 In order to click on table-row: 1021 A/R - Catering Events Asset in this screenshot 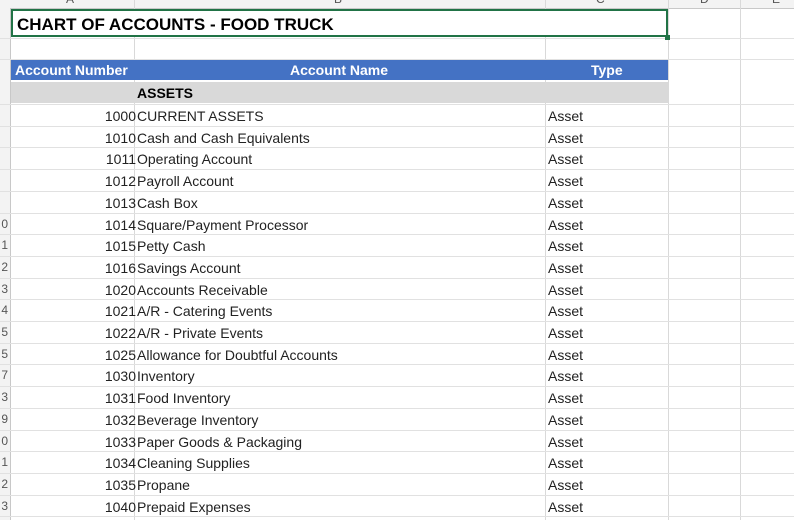, I will do `click(339, 311)`.